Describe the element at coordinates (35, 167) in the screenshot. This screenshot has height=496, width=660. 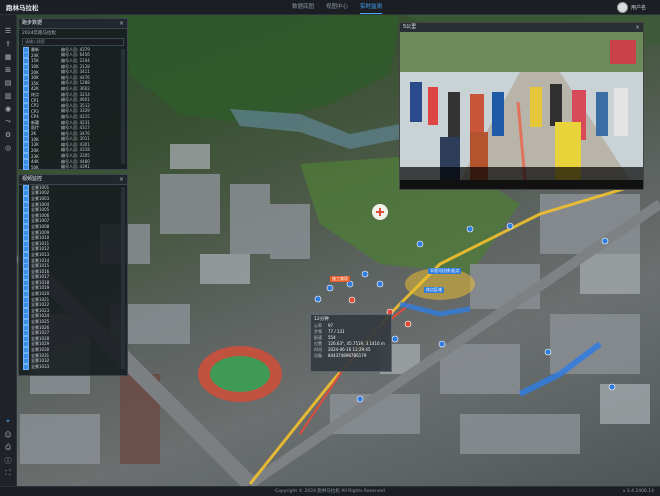
I see `list-item-name: 50K` at that location.